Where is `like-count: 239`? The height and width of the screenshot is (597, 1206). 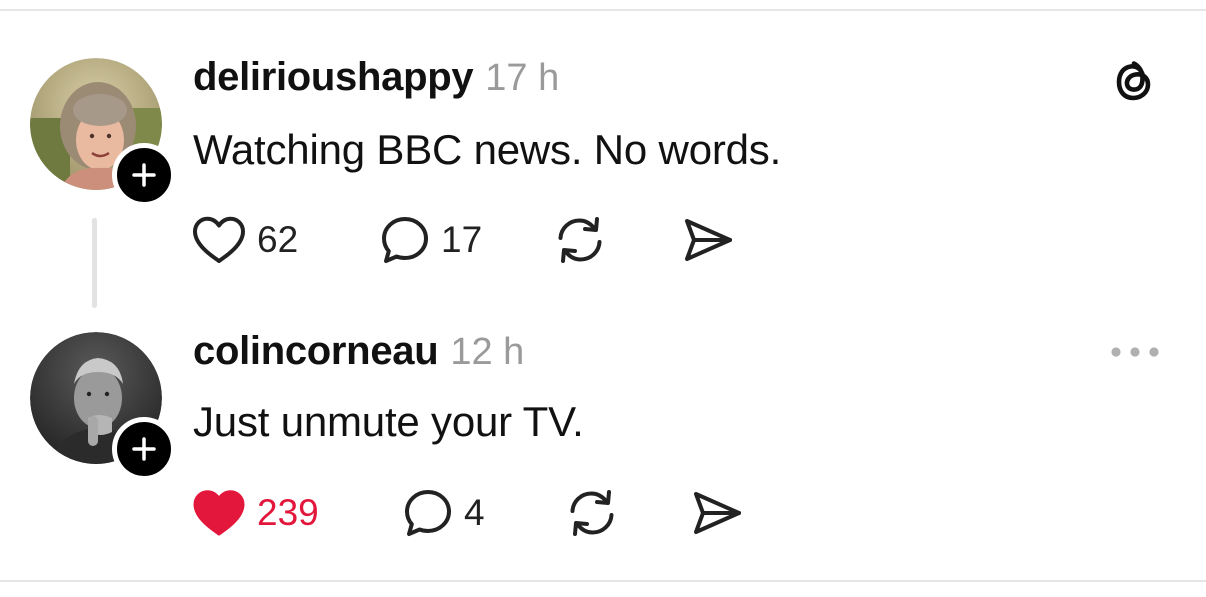 like-count: 239 is located at coordinates (288, 512).